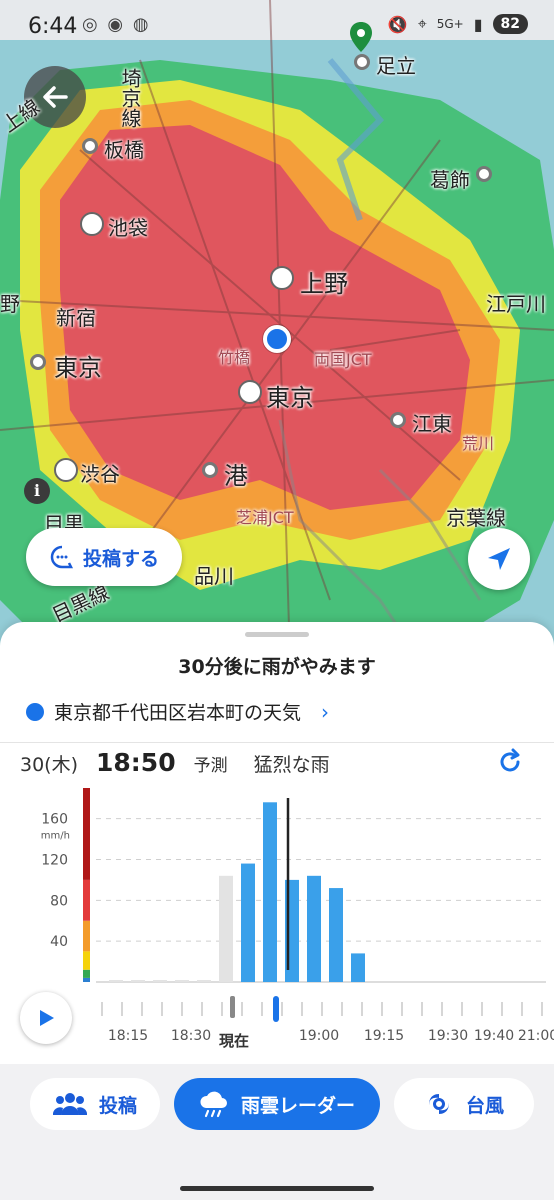 The height and width of the screenshot is (1200, 554). Describe the element at coordinates (234, 1041) in the screenshot. I see `now-label: 現在` at that location.